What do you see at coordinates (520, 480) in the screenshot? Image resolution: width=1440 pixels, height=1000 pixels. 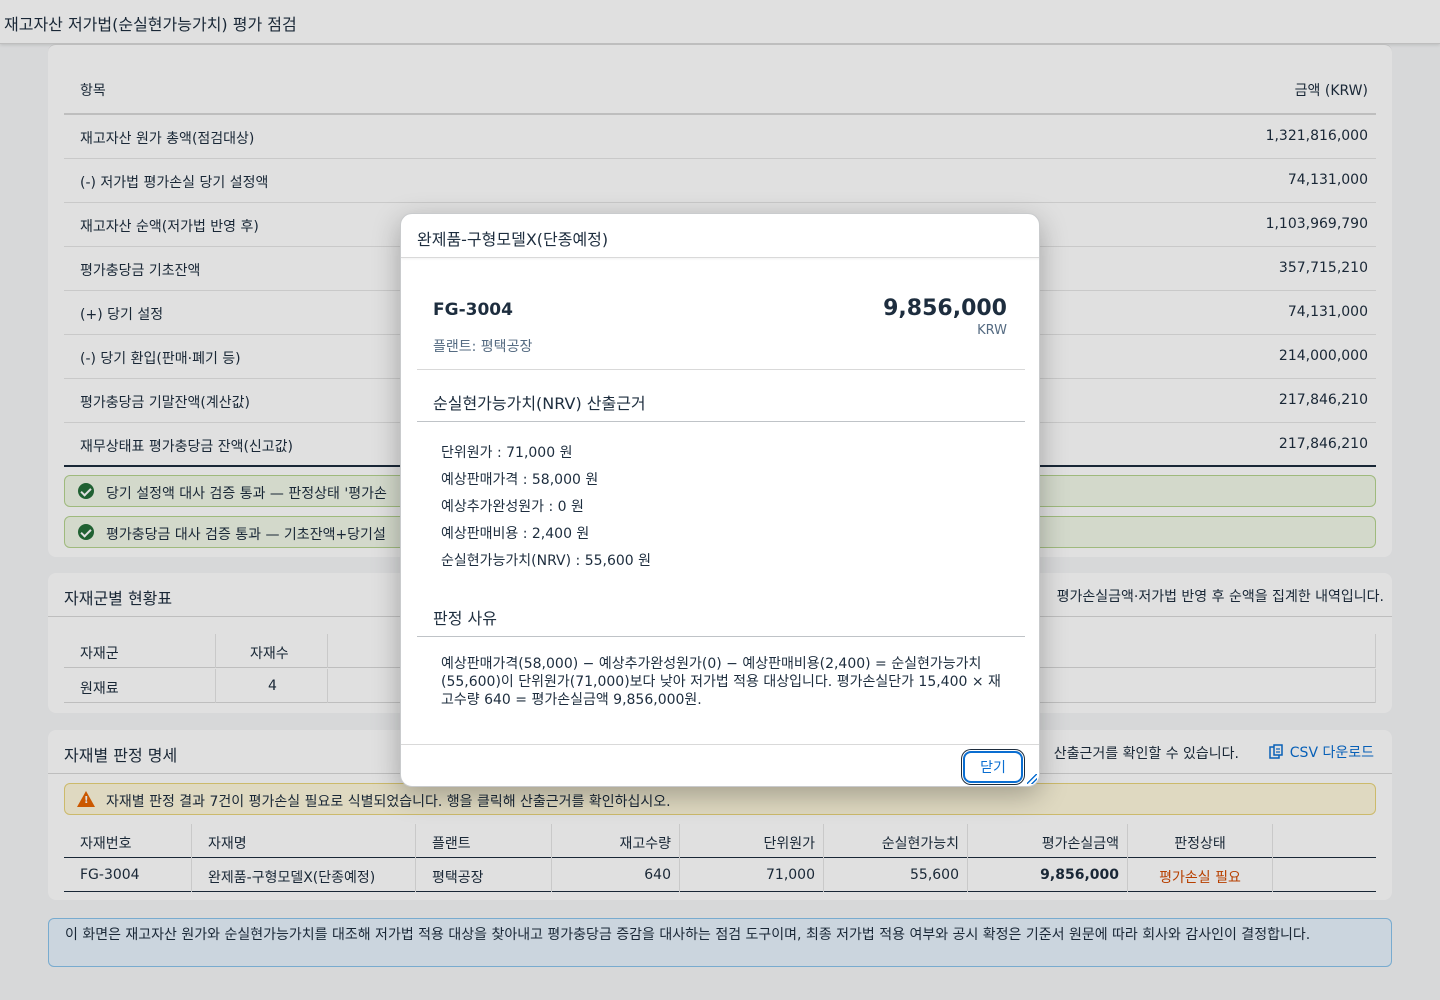 I see `nrv-line: 예상판매가격 : 58,000 원` at bounding box center [520, 480].